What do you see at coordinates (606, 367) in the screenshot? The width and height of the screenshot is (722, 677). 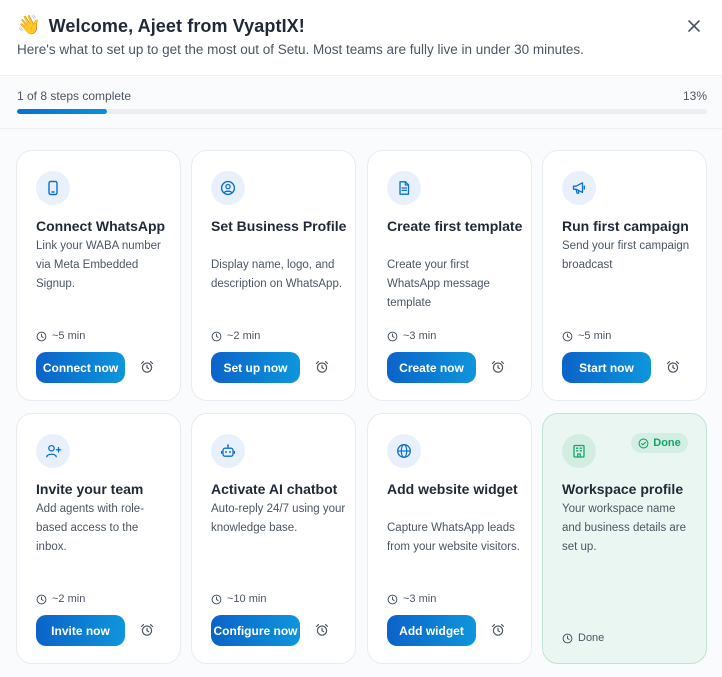 I see `start-now-button: Start now` at bounding box center [606, 367].